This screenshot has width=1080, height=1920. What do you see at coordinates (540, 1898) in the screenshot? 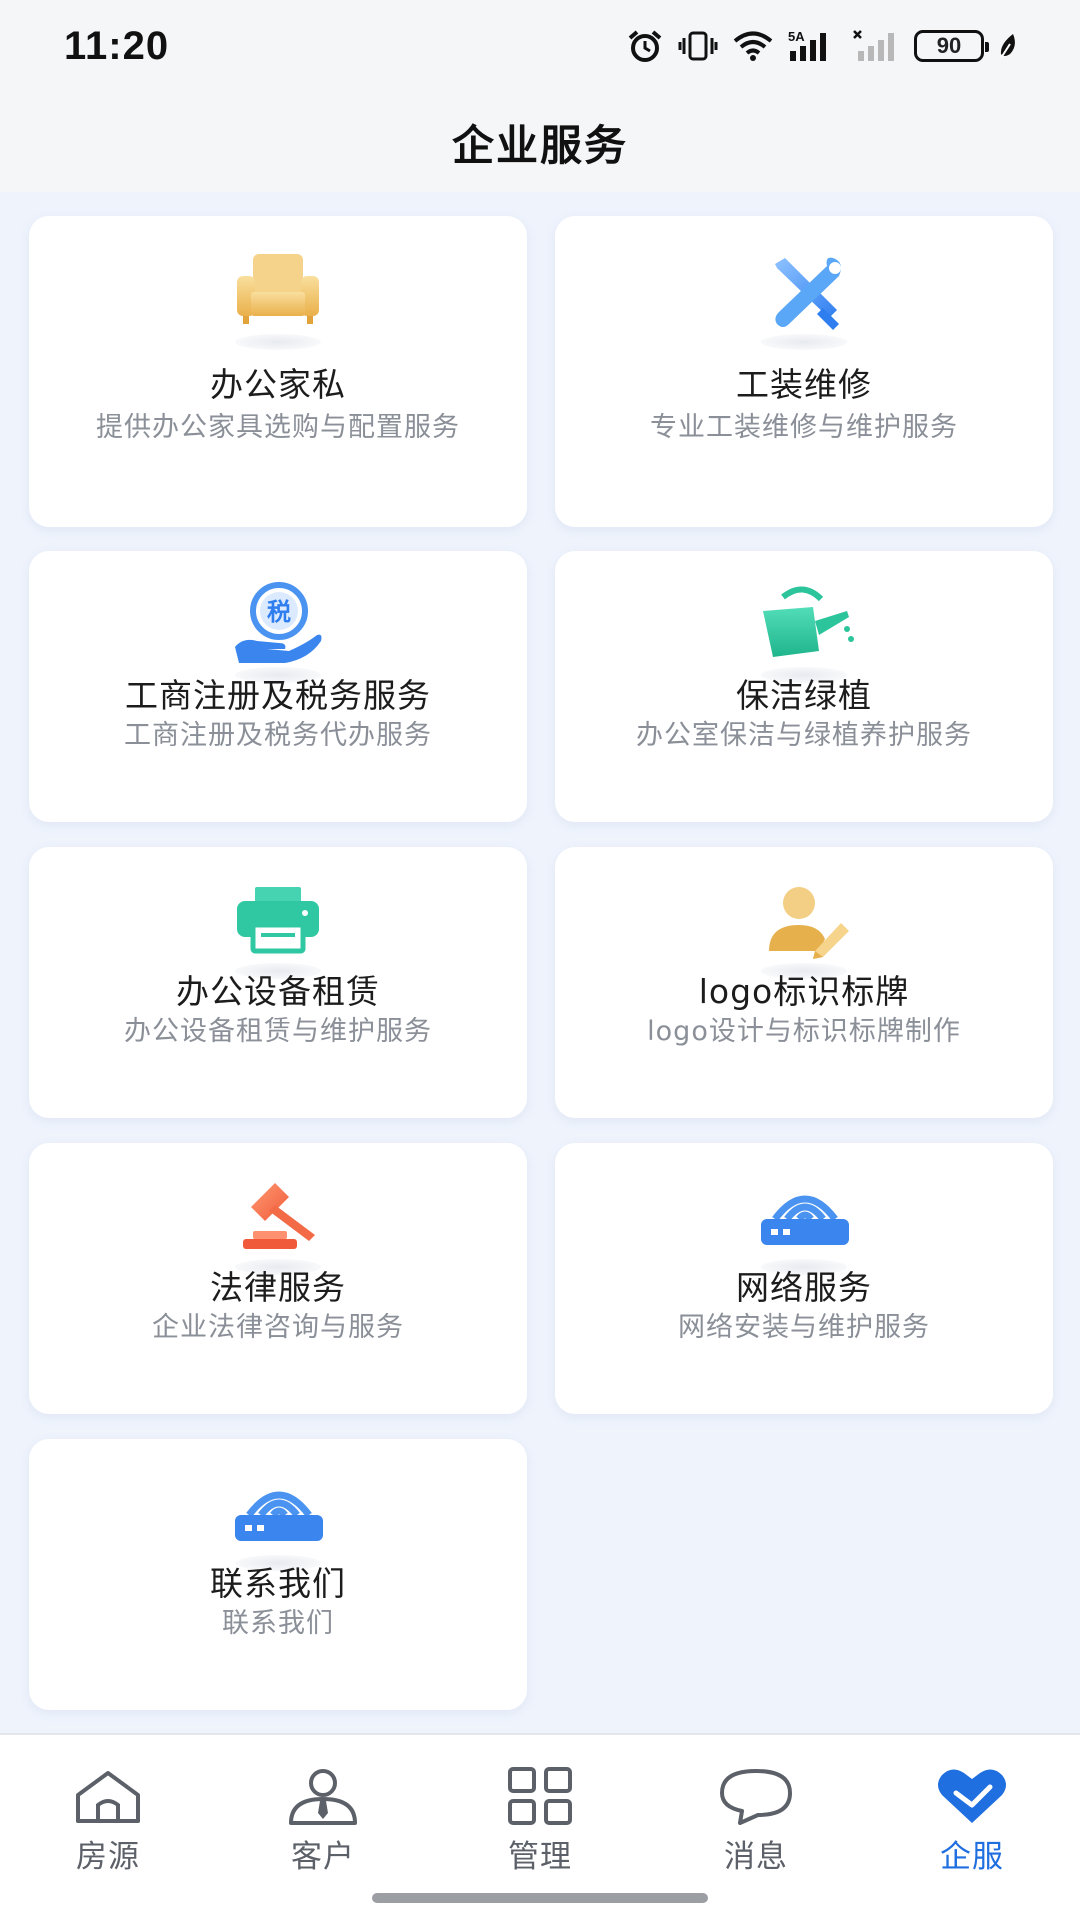
I see `home-indicator` at bounding box center [540, 1898].